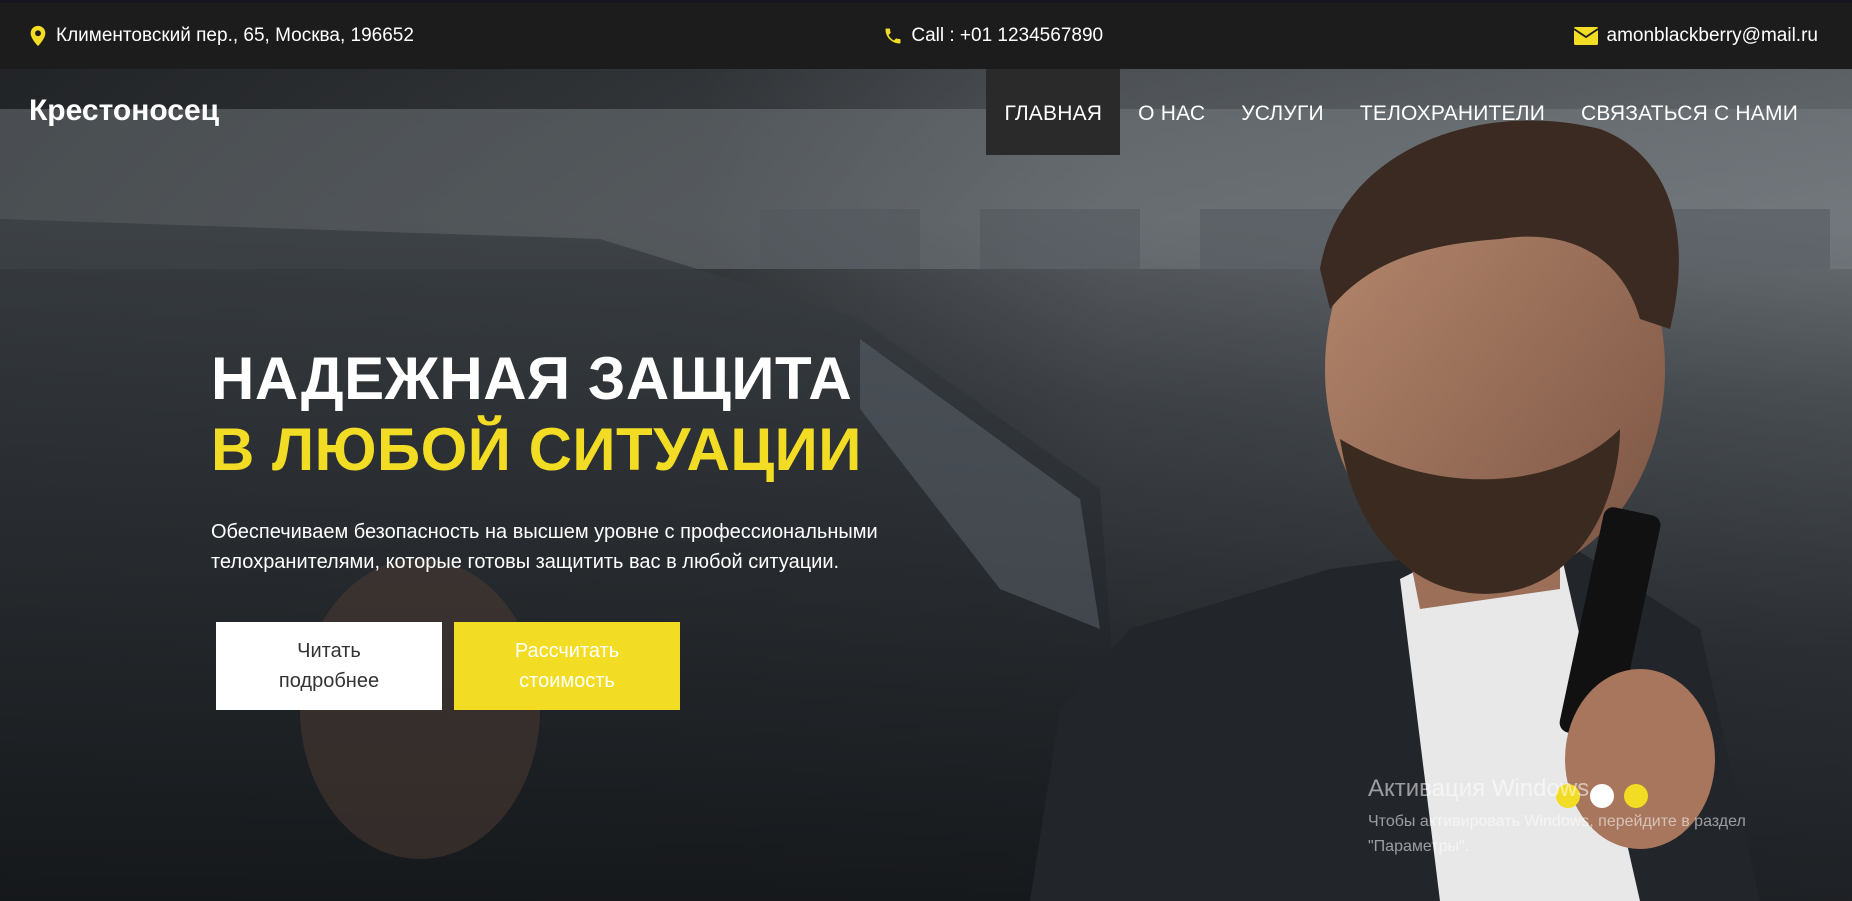 The width and height of the screenshot is (1852, 901). I want to click on email-item: amonblackberry@mail.ru, so click(1695, 36).